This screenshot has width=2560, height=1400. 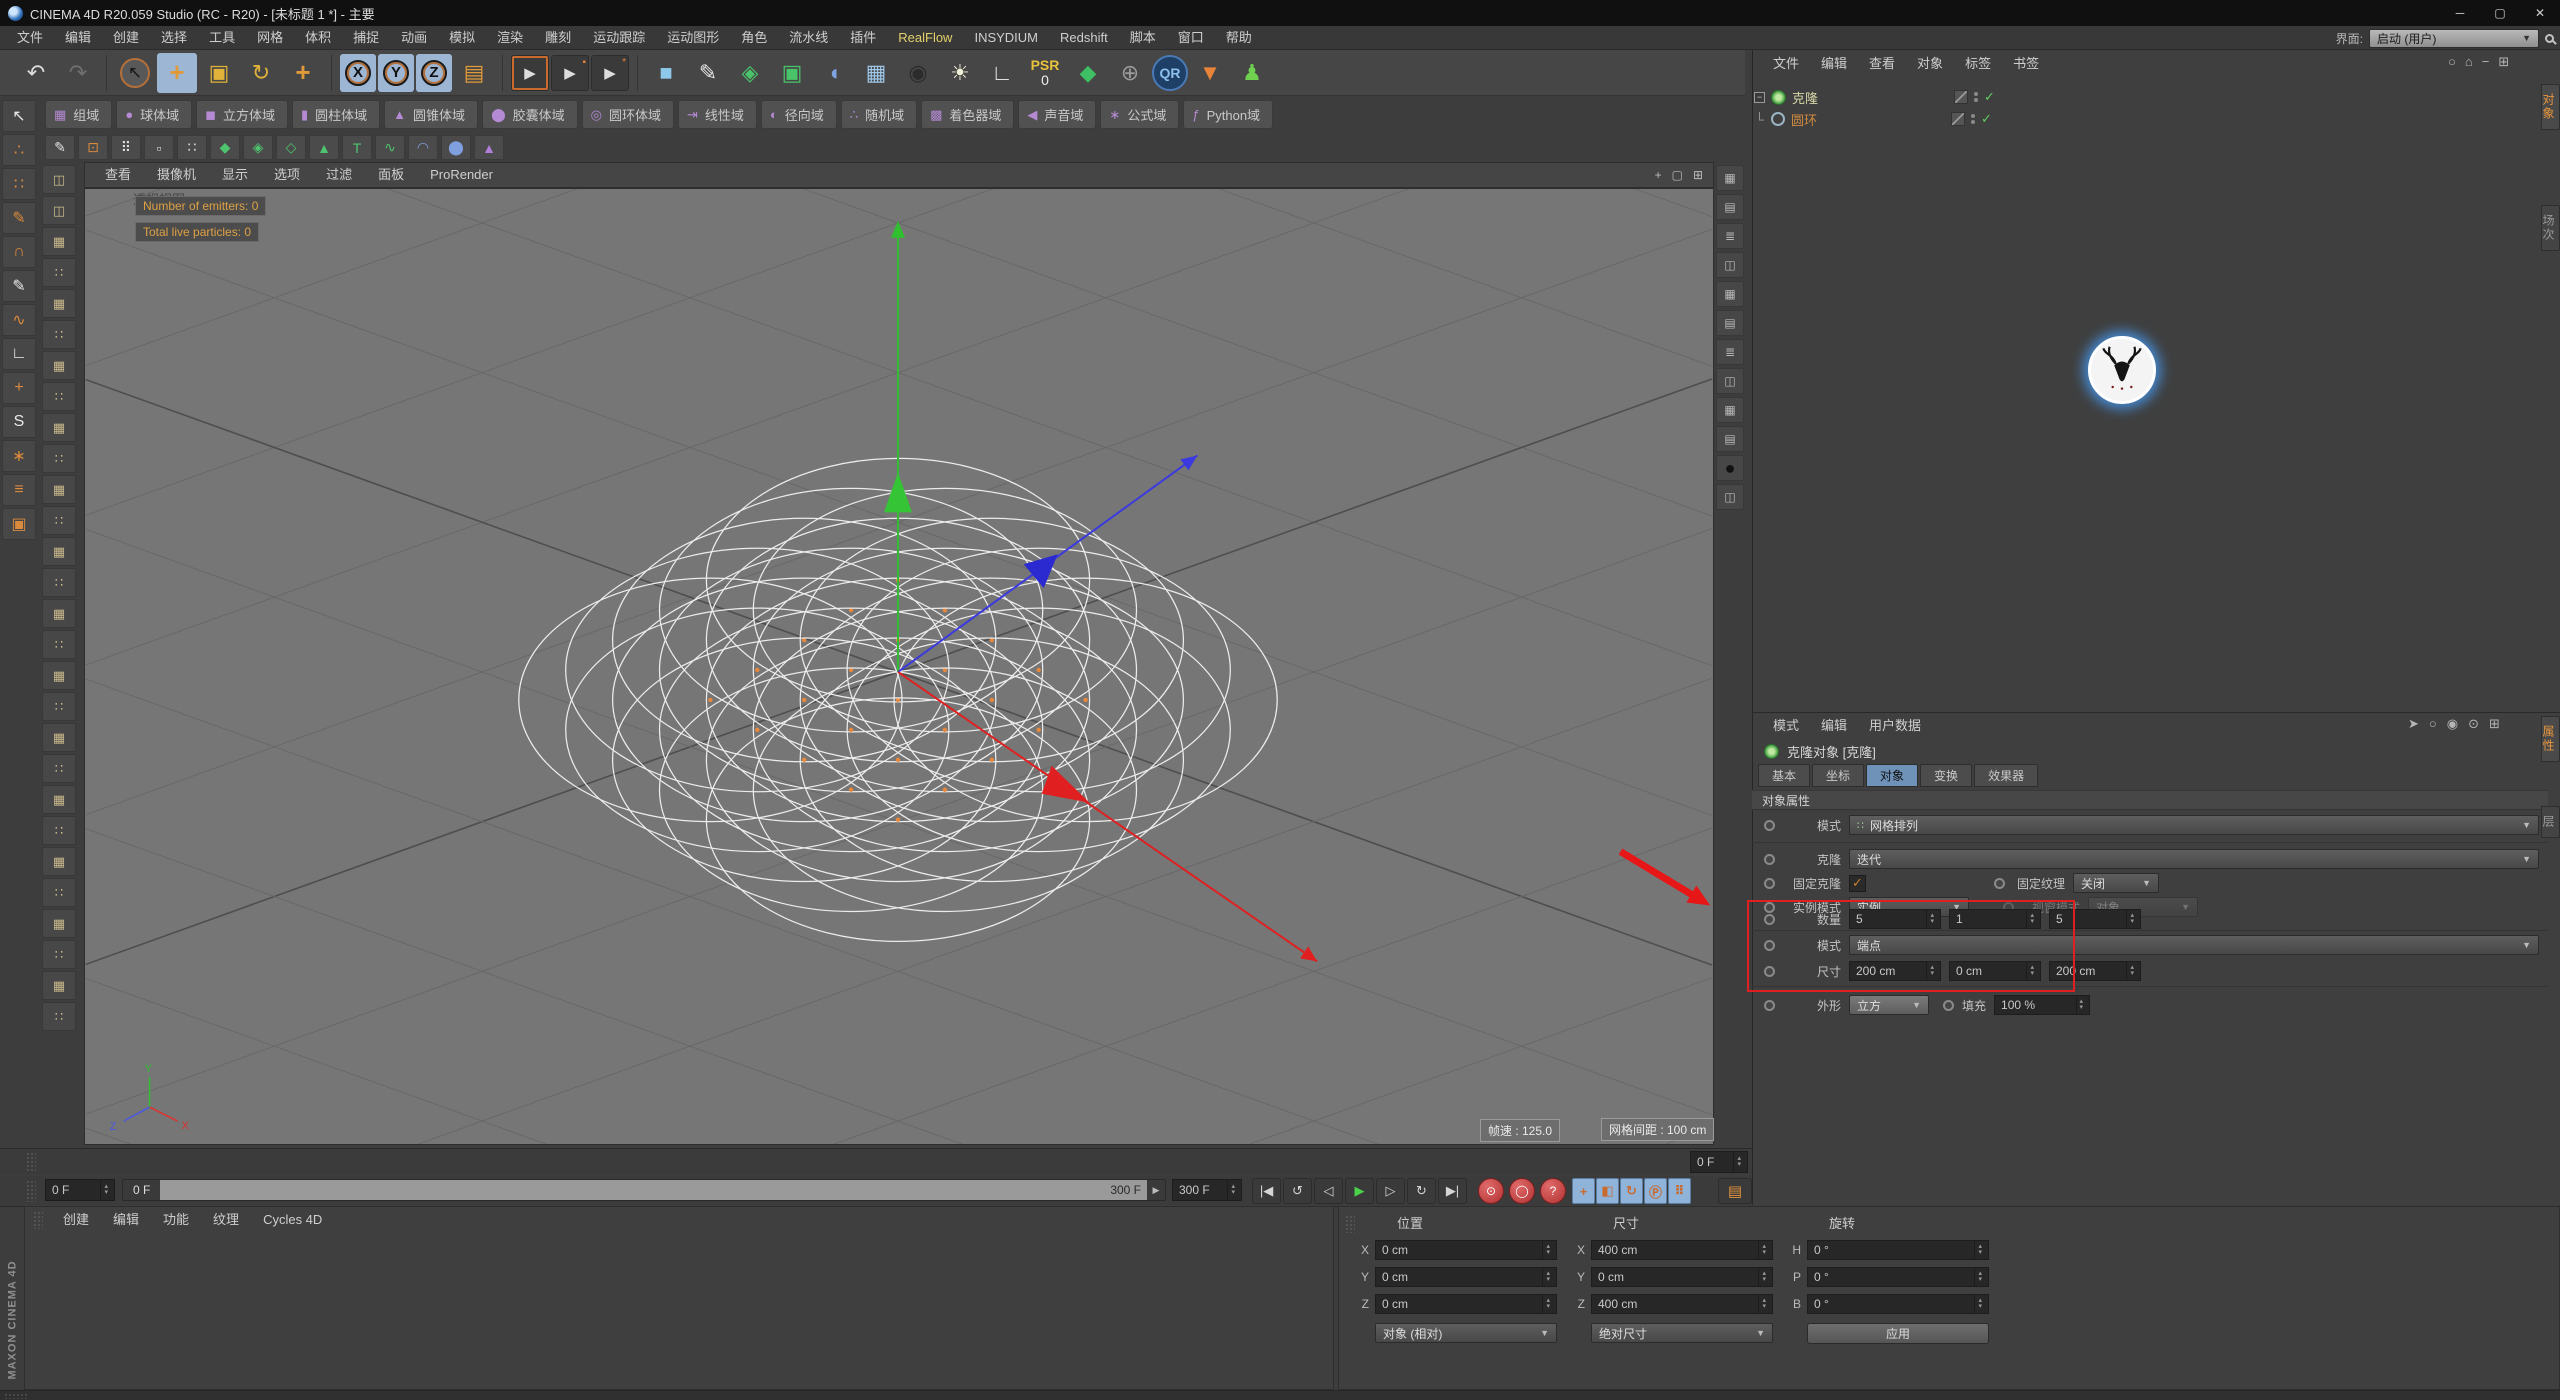 What do you see at coordinates (78, 73) in the screenshot?
I see `redo-icon: ↷` at bounding box center [78, 73].